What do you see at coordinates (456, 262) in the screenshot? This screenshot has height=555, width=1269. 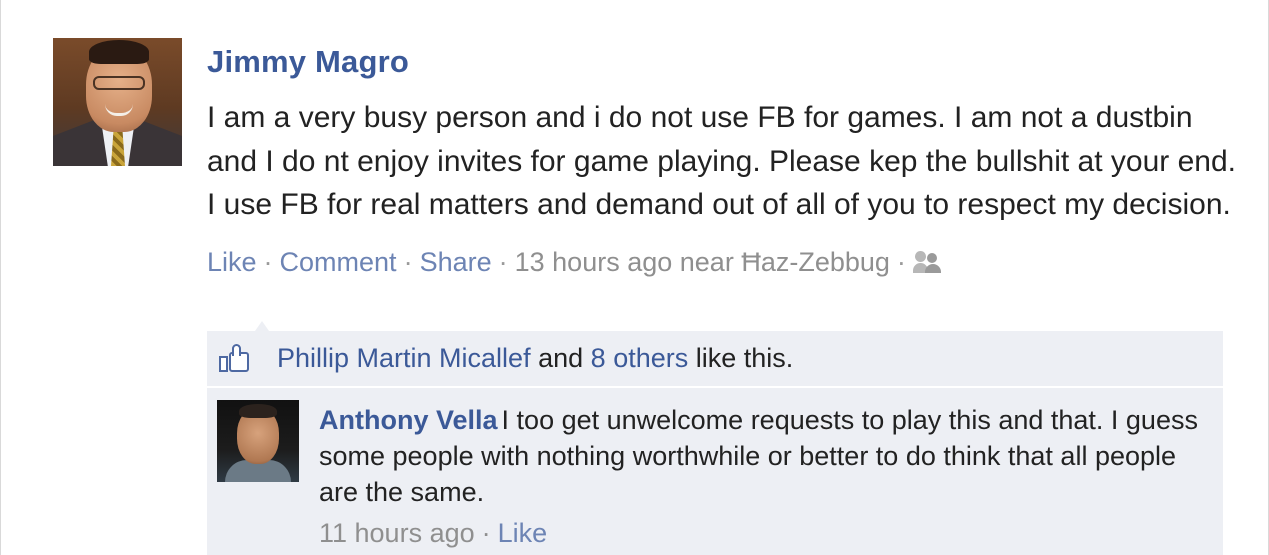 I see `share-link: Share` at bounding box center [456, 262].